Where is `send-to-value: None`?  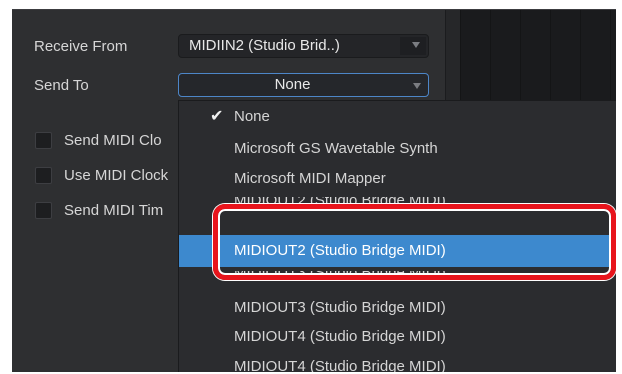 send-to-value: None is located at coordinates (292, 84).